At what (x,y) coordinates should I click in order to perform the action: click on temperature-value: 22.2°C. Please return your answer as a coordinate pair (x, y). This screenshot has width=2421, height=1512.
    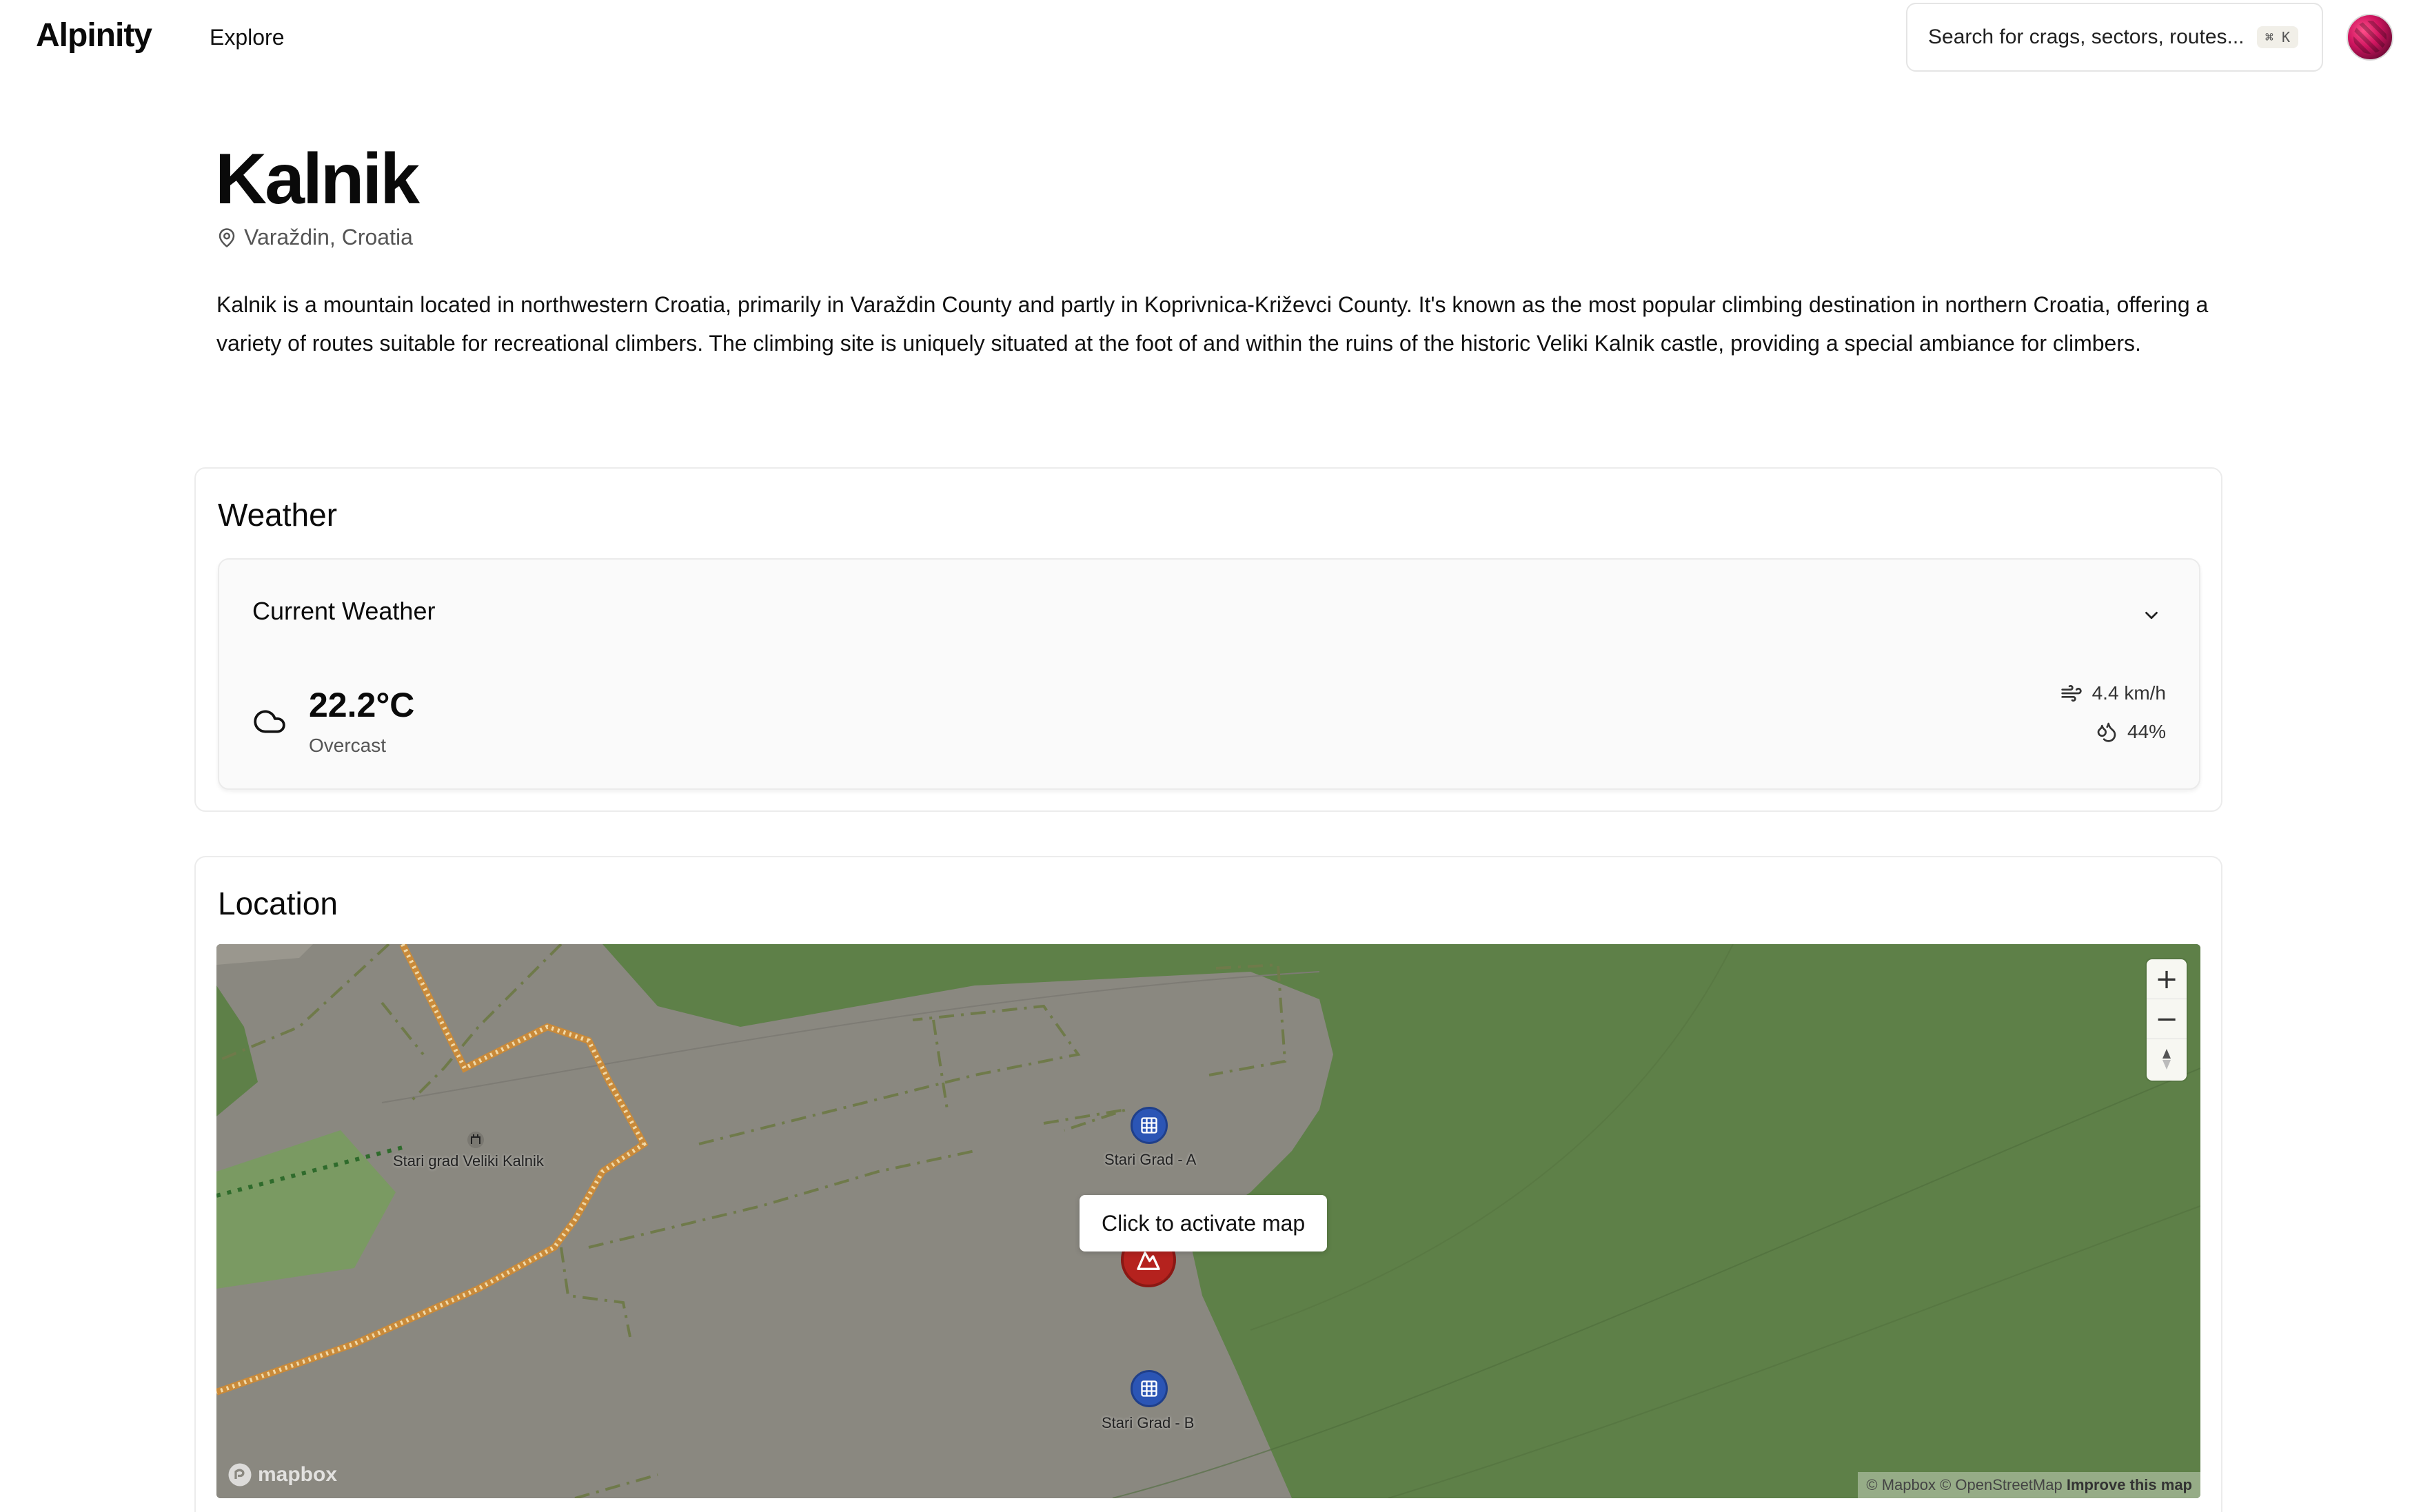
    Looking at the image, I should click on (362, 705).